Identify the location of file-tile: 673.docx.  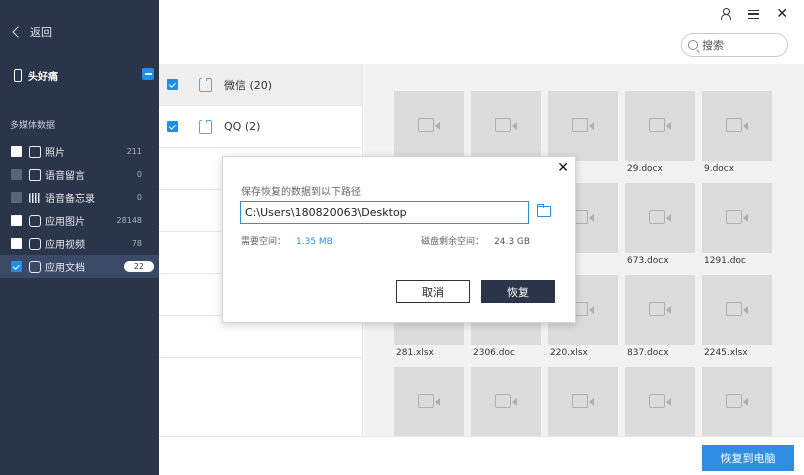
(660, 224).